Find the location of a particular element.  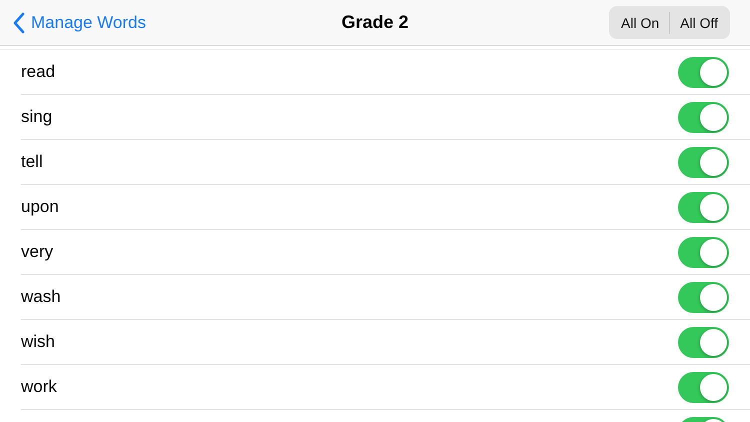

segment-button: All Off is located at coordinates (699, 22).